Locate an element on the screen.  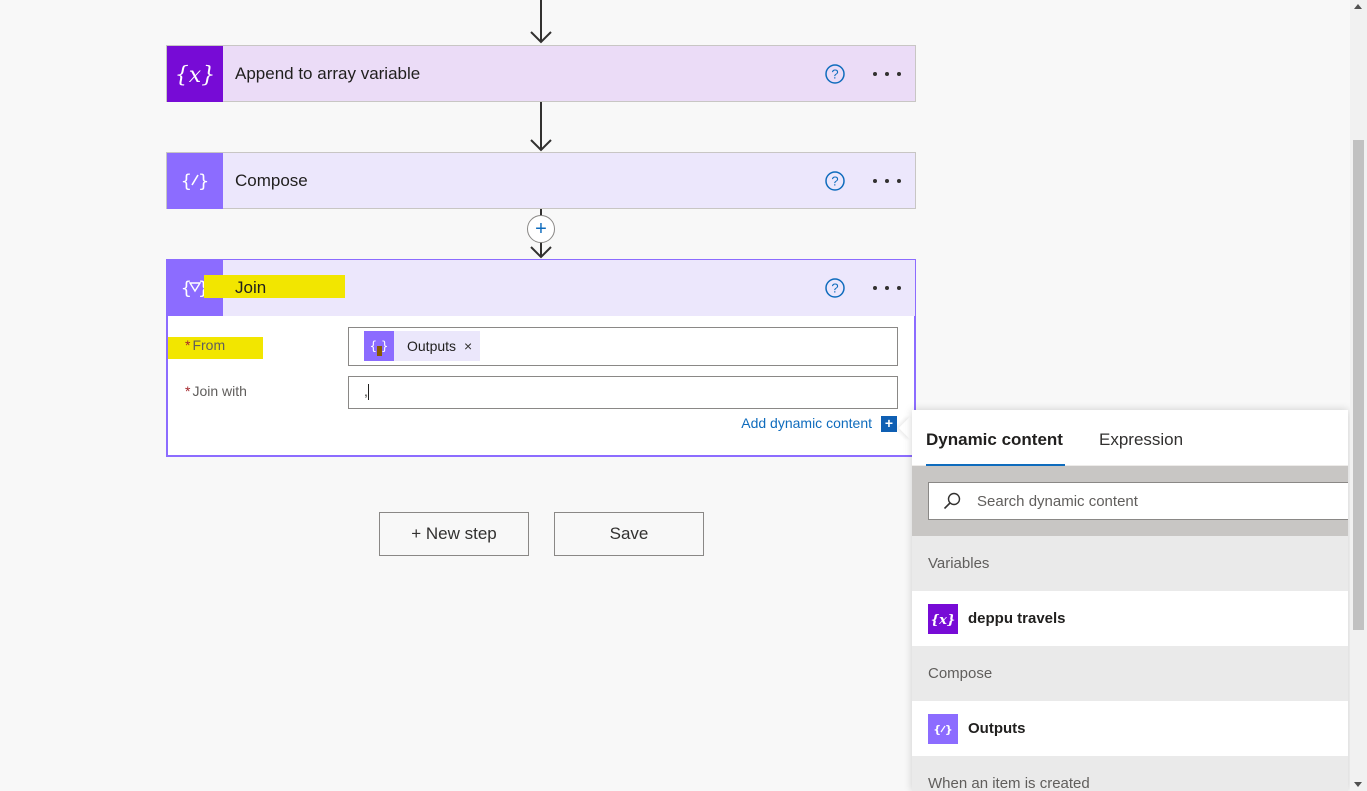
search-placeholder: Search dynamic content is located at coordinates (1057, 501).